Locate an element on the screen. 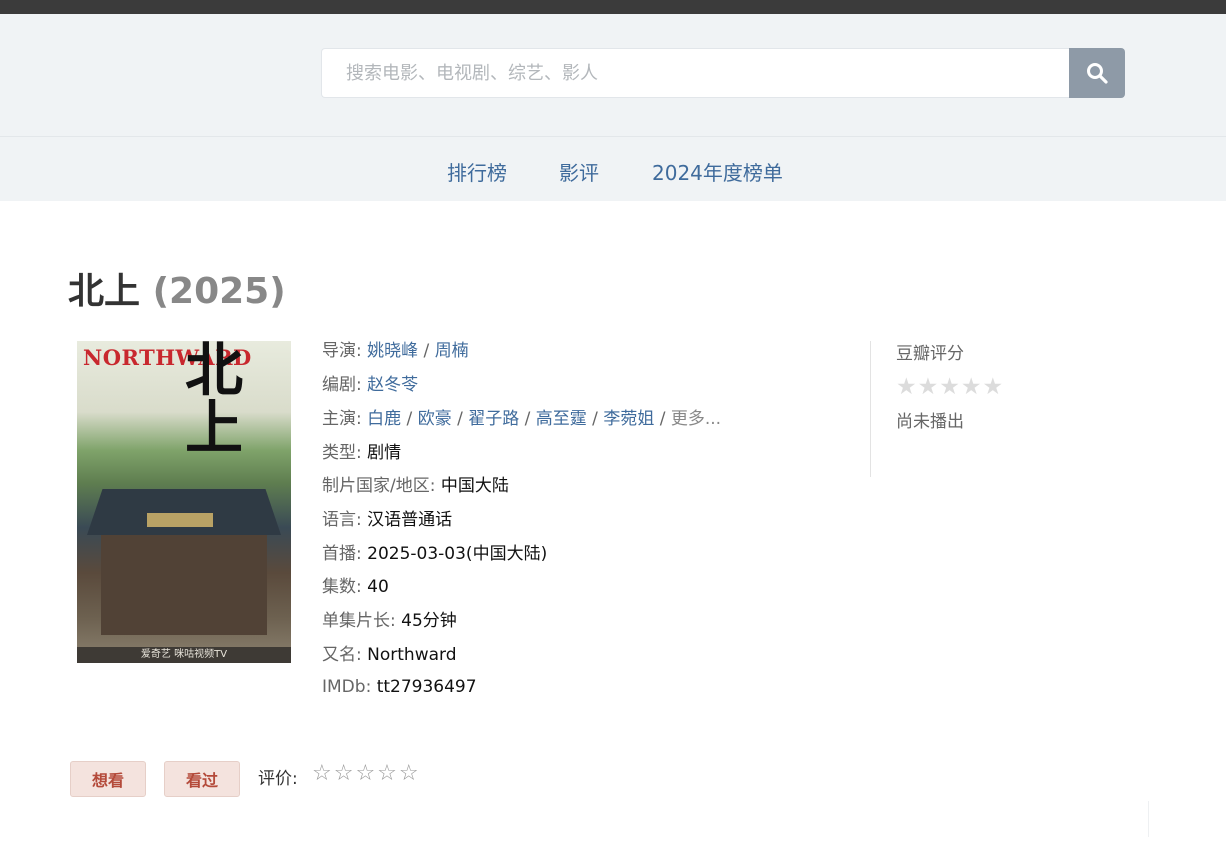 The width and height of the screenshot is (1226, 868). row-director: 导演: 姚晓峰 / 周楠 is located at coordinates (395, 351).